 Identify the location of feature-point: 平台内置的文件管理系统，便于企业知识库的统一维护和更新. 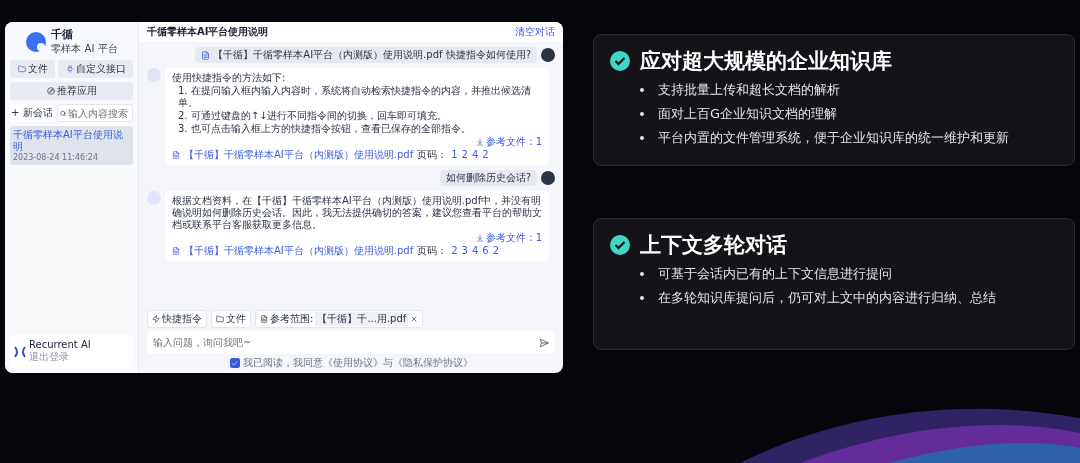
(833, 138).